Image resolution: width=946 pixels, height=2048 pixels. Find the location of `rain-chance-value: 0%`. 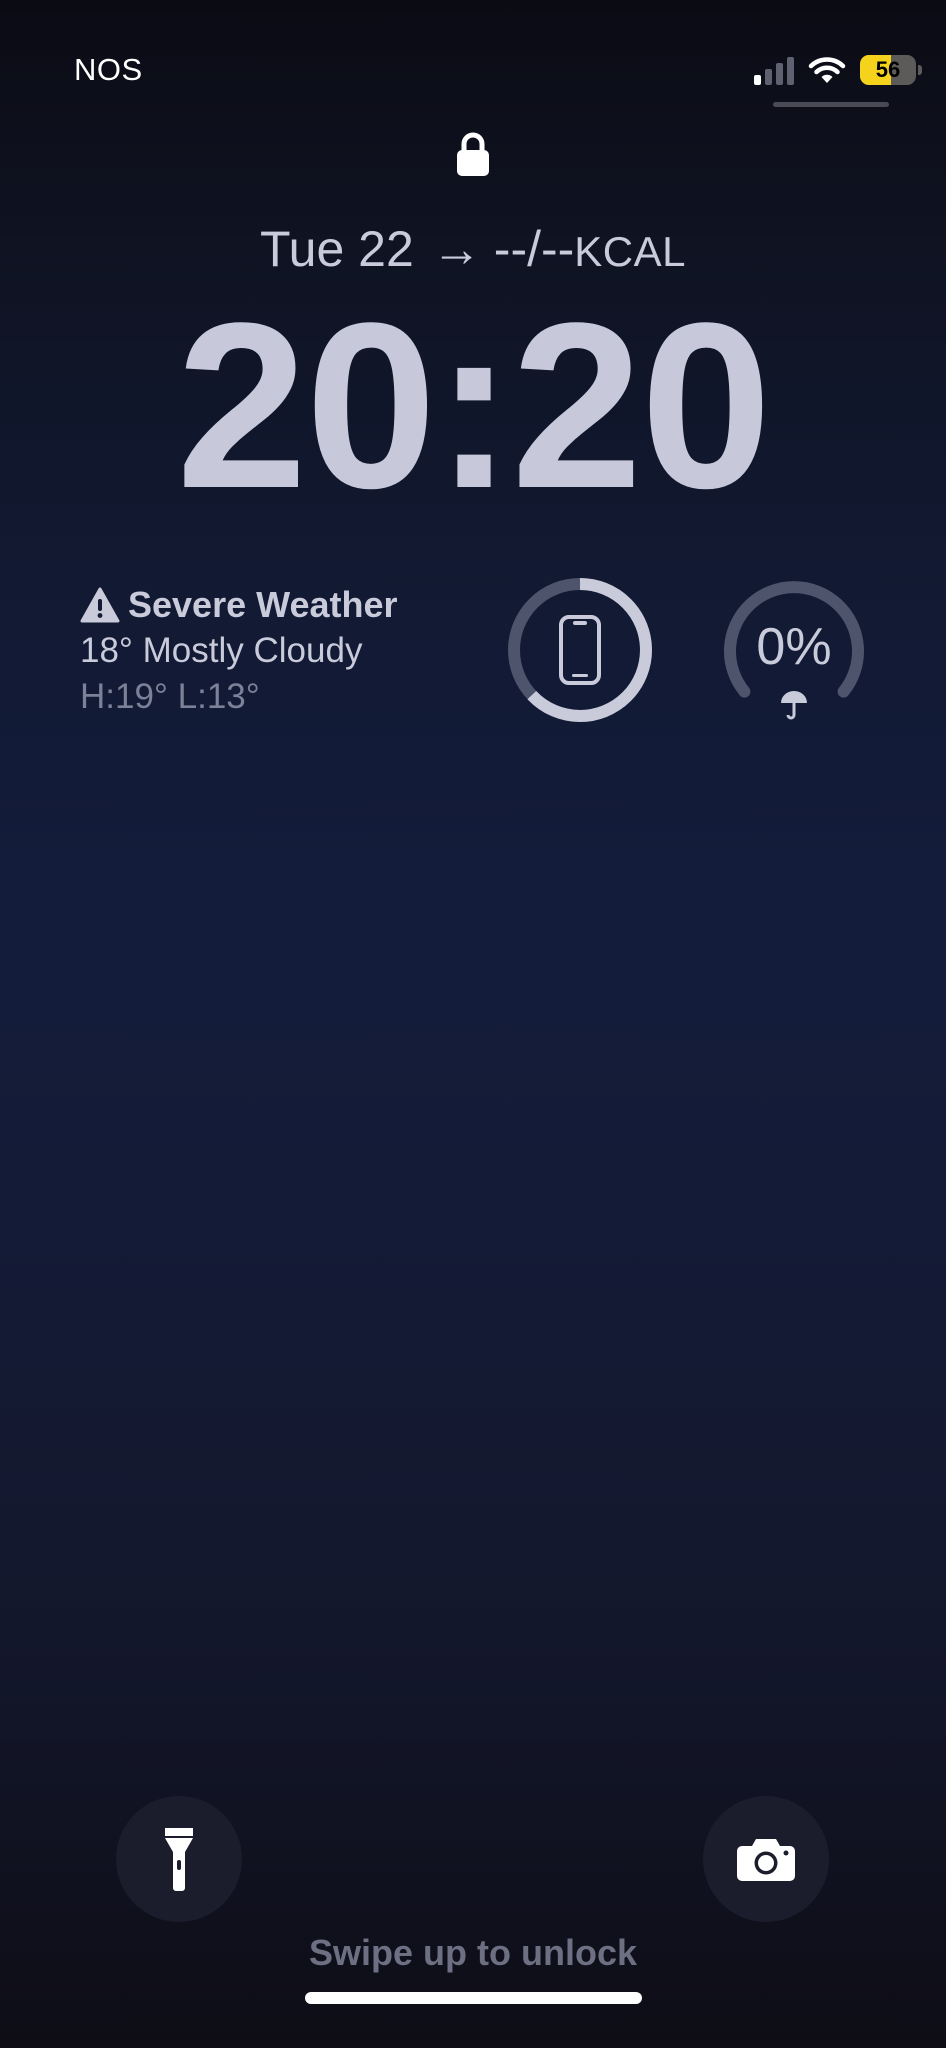

rain-chance-value: 0% is located at coordinates (794, 647).